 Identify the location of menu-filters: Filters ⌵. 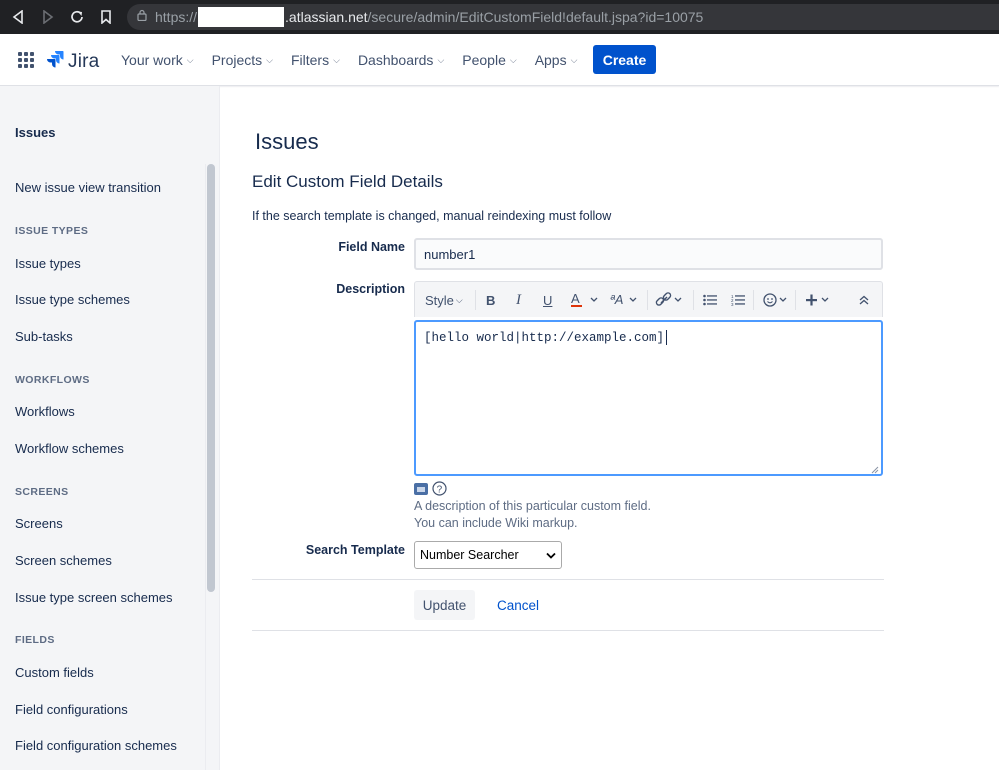
(315, 60).